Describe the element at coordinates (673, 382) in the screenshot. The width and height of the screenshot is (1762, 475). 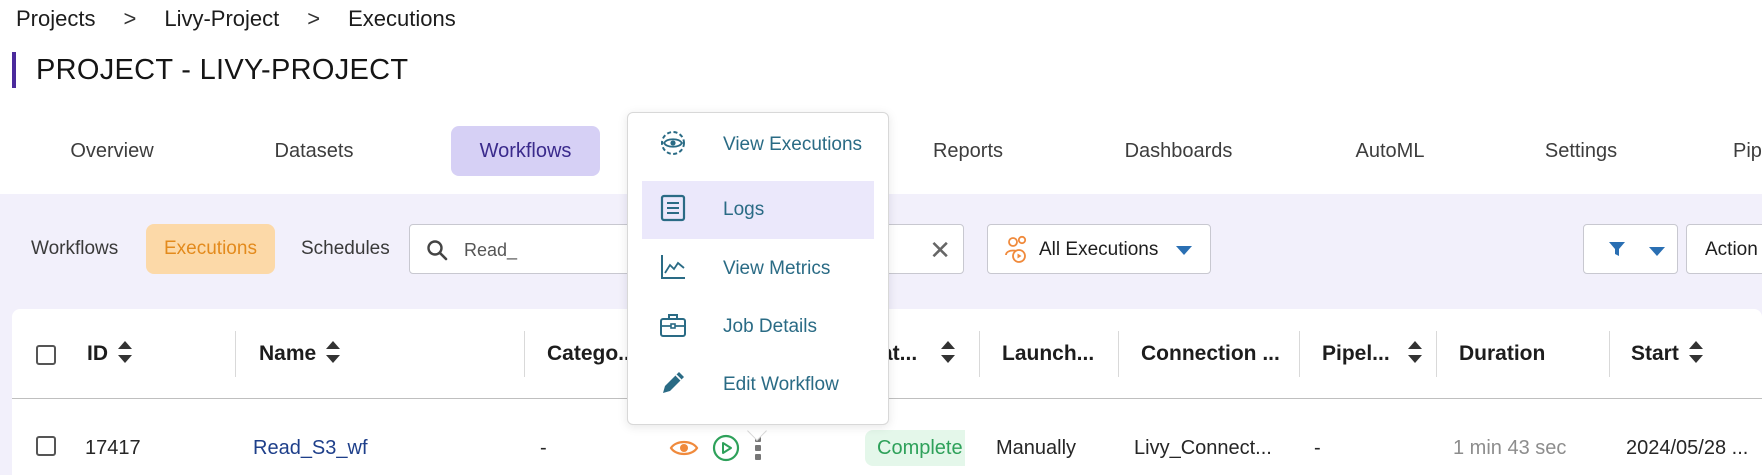
I see `pencil-icon` at that location.